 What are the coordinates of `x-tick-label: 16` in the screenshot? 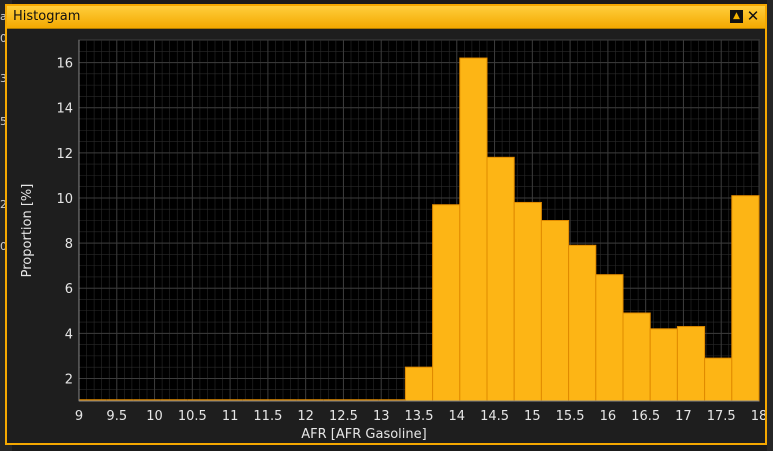 It's located at (608, 416).